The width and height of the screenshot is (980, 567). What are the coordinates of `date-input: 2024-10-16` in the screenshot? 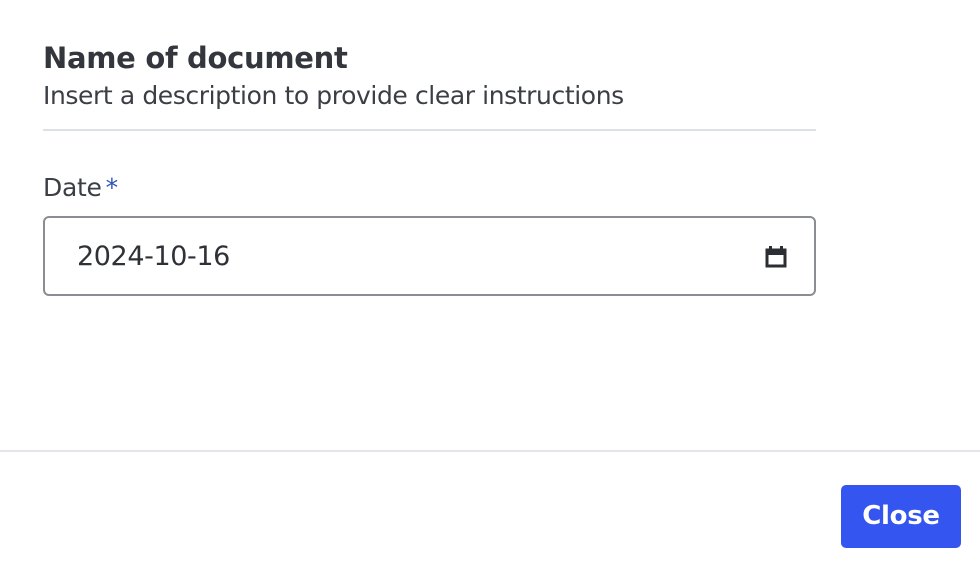 It's located at (429, 256).